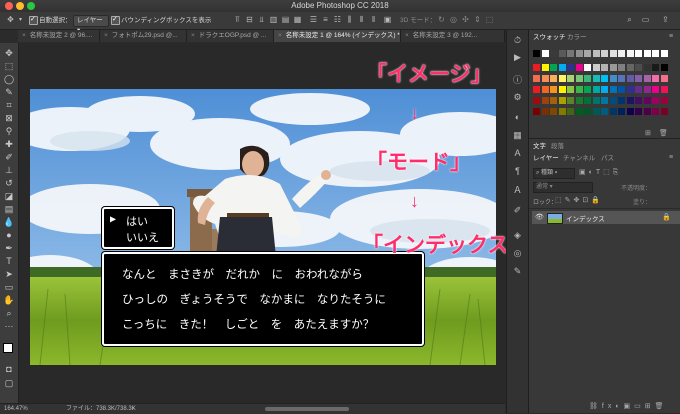 This screenshot has height=414, width=680. Describe the element at coordinates (629, 20) in the screenshot. I see `search-icon: ⌕` at that location.